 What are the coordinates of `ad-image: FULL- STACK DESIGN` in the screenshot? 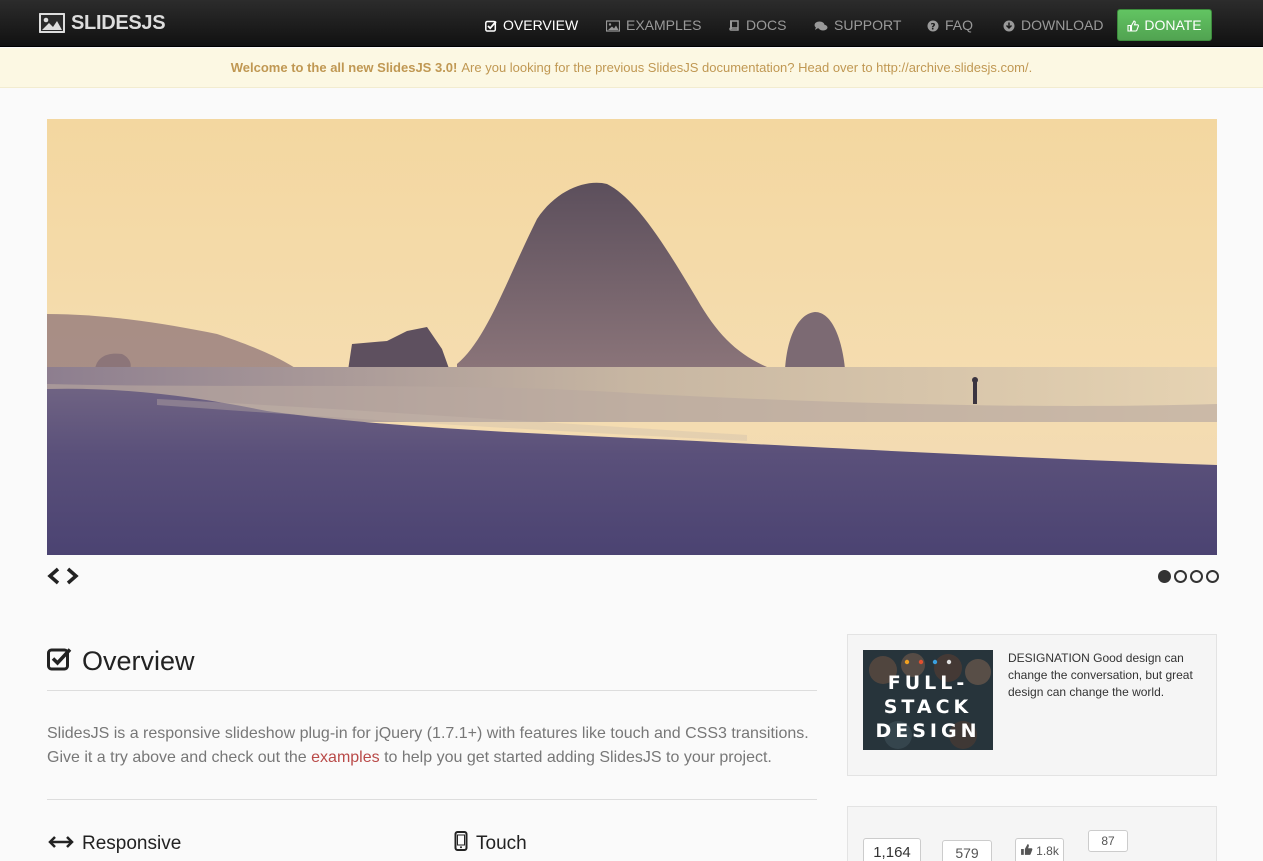 It's located at (928, 700).